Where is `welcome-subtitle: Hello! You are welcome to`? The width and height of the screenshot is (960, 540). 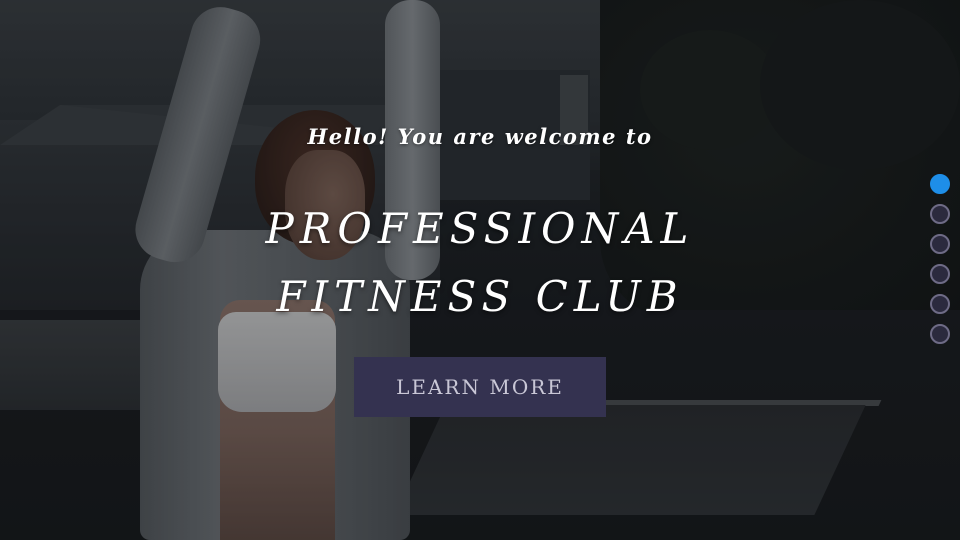
welcome-subtitle: Hello! You are welcome to is located at coordinates (480, 136).